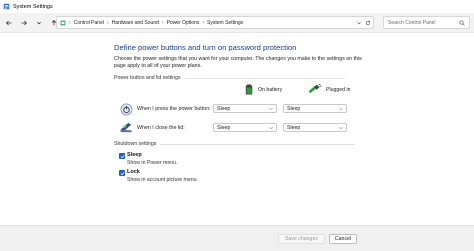  Describe the element at coordinates (174, 109) in the screenshot. I see `power-button-label: When I press the power button:` at that location.